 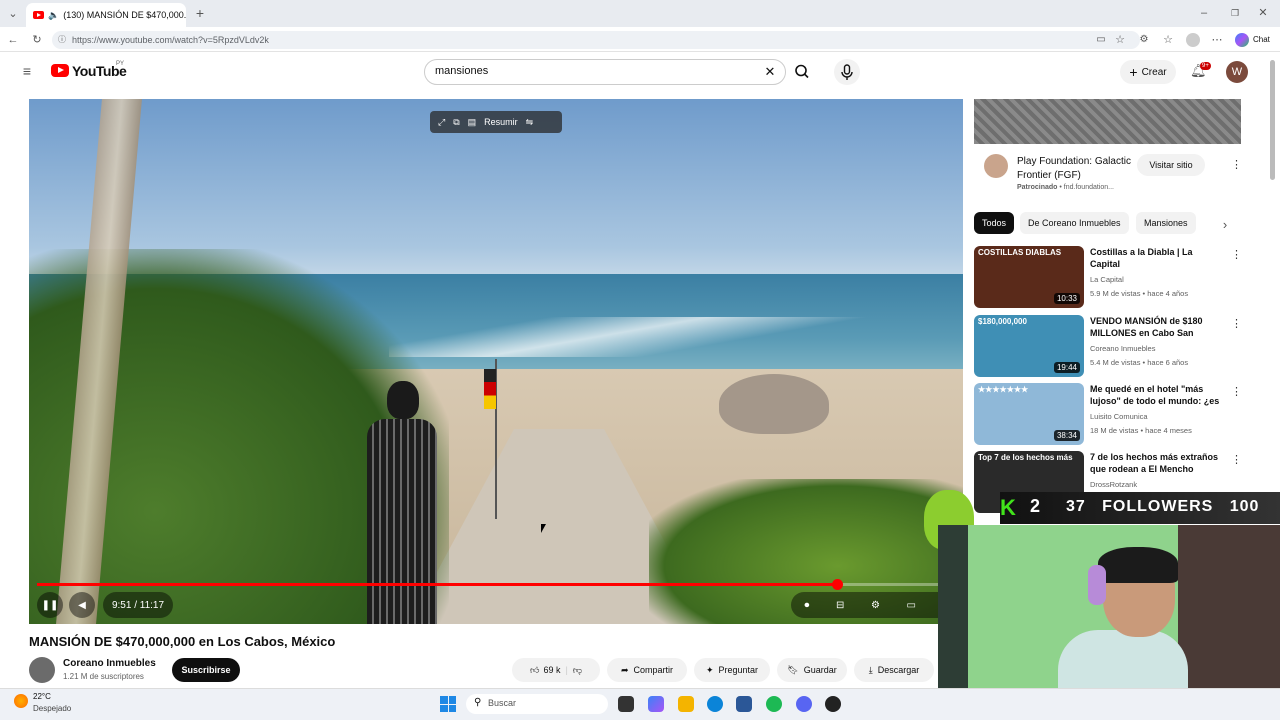 What do you see at coordinates (1029, 346) in the screenshot?
I see `recommendation-thumbnail: $180,000,000 19:44` at bounding box center [1029, 346].